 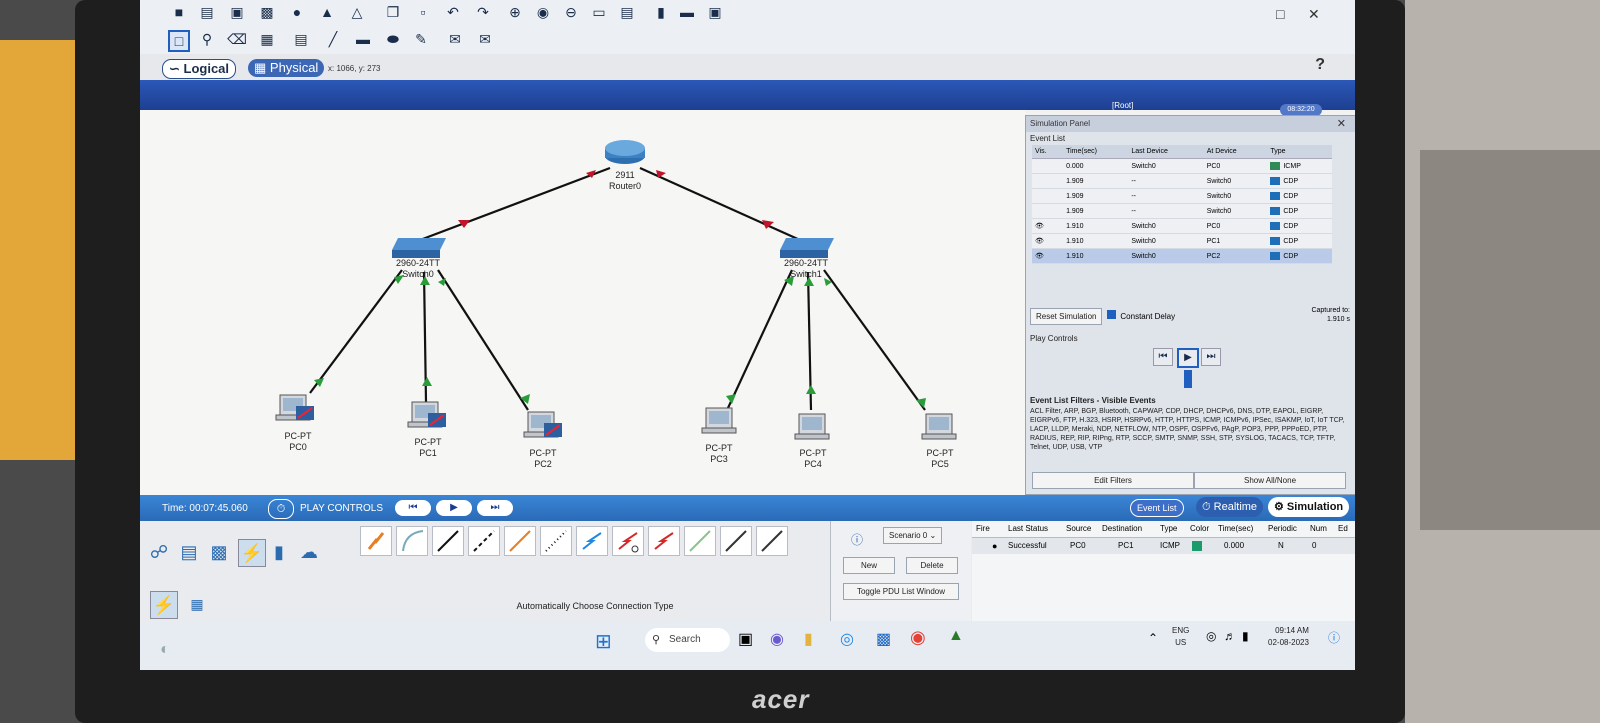 I want to click on event-row-selected: 👁 1.910 Switch0 PC2 CDP, so click(x=1182, y=256).